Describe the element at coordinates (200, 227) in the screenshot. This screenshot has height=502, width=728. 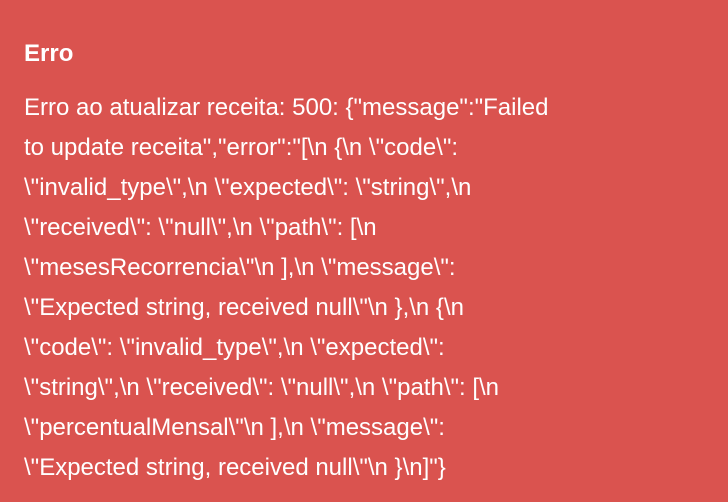
I see `toast-message-line: \"received\": \"null\",\n \"path\": [\n` at that location.